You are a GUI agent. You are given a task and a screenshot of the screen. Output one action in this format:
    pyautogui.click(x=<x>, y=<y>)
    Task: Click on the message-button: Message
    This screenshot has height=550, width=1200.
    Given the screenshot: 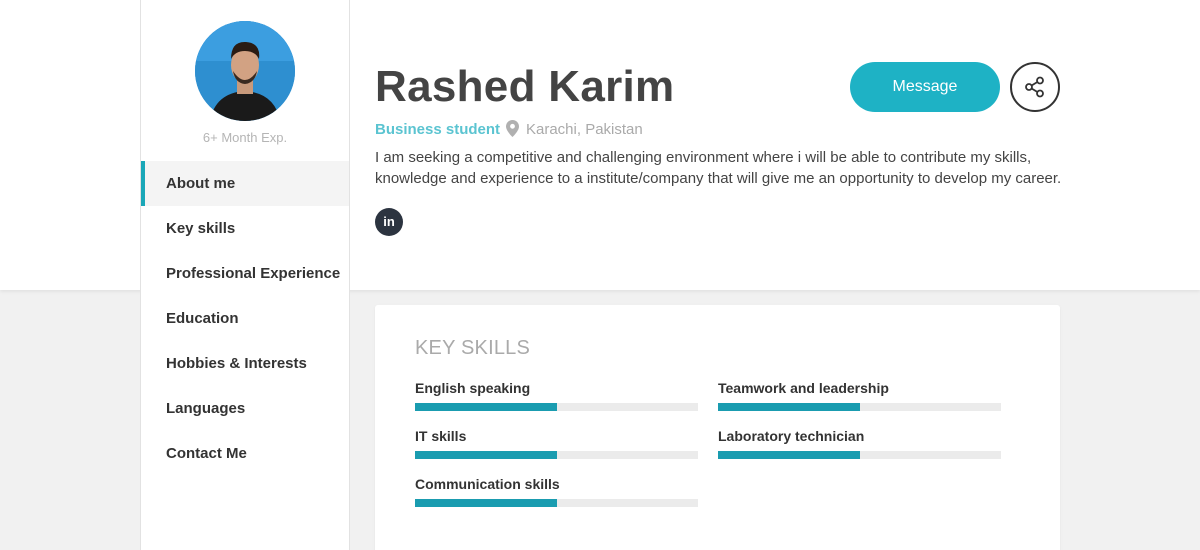 What is the action you would take?
    pyautogui.click(x=925, y=87)
    